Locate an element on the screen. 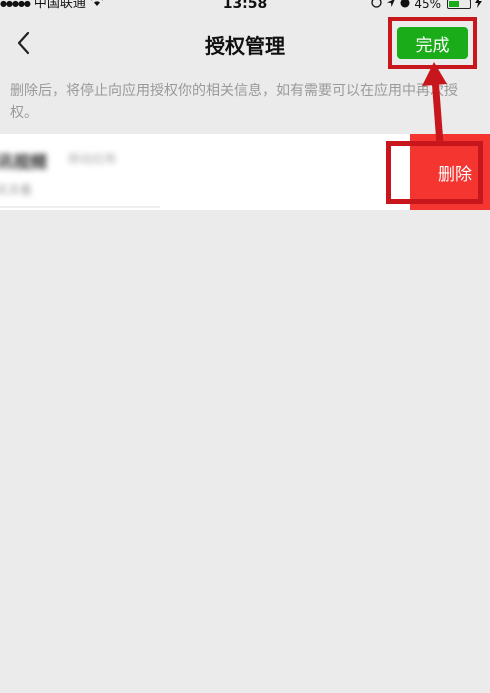 The height and width of the screenshot is (693, 490). battery-percent: 45% is located at coordinates (427, 5).